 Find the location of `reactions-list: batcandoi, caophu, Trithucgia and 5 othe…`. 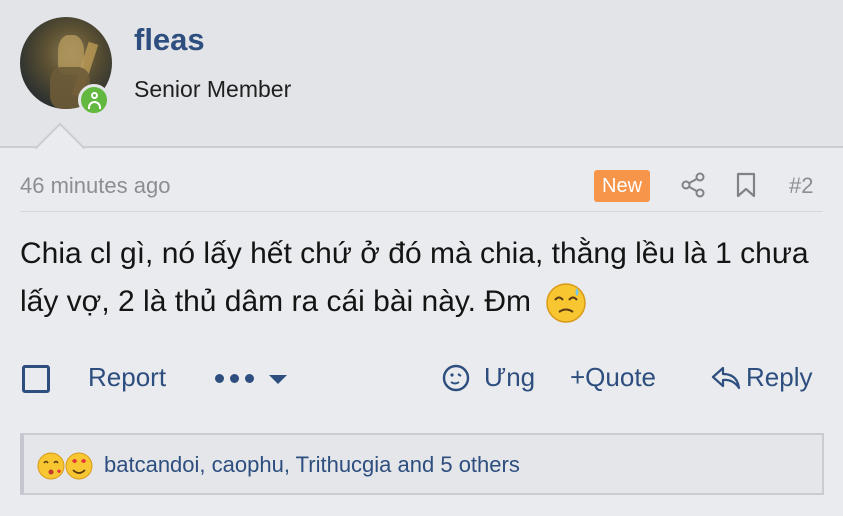

reactions-list: batcandoi, caophu, Trithucgia and 5 othe… is located at coordinates (312, 465).